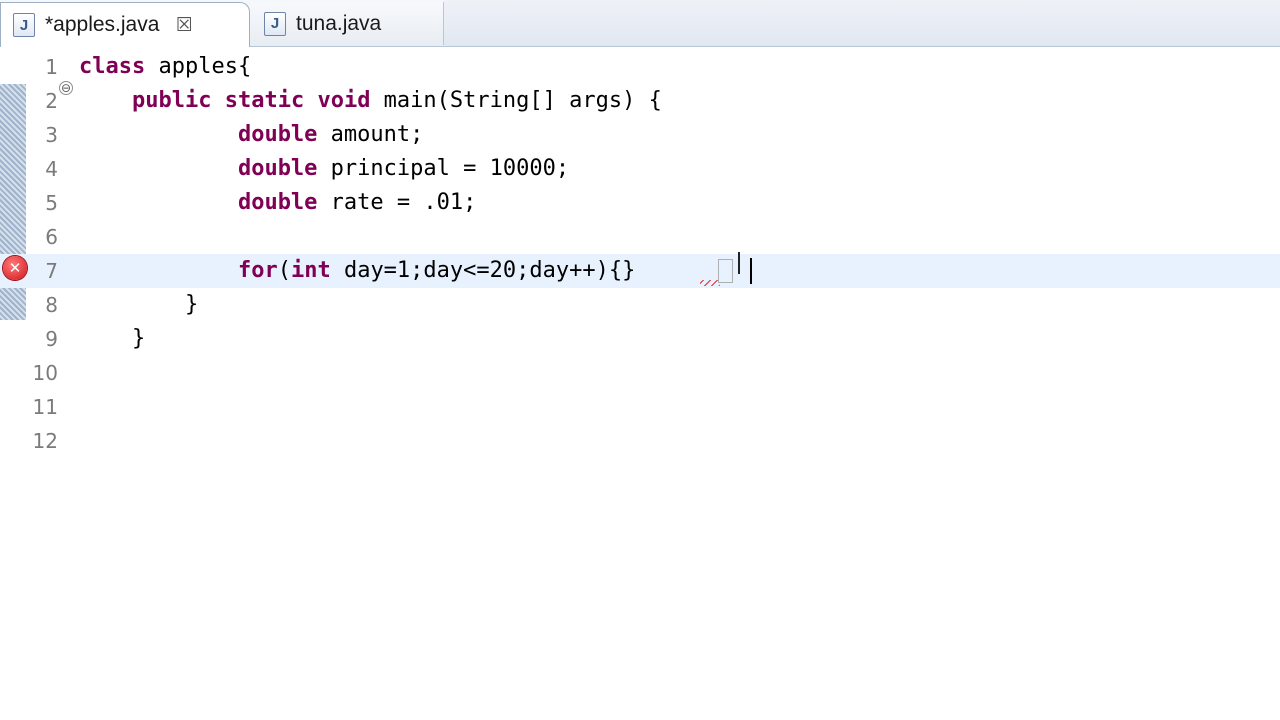 The width and height of the screenshot is (1280, 720). I want to click on line-number: 12, so click(45, 441).